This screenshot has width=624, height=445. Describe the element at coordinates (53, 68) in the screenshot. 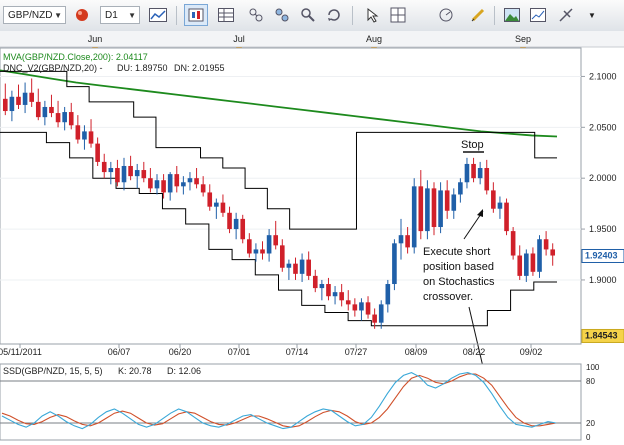

I see `dnc-legend: DNC_V2(GBP/NZD,20) -` at that location.